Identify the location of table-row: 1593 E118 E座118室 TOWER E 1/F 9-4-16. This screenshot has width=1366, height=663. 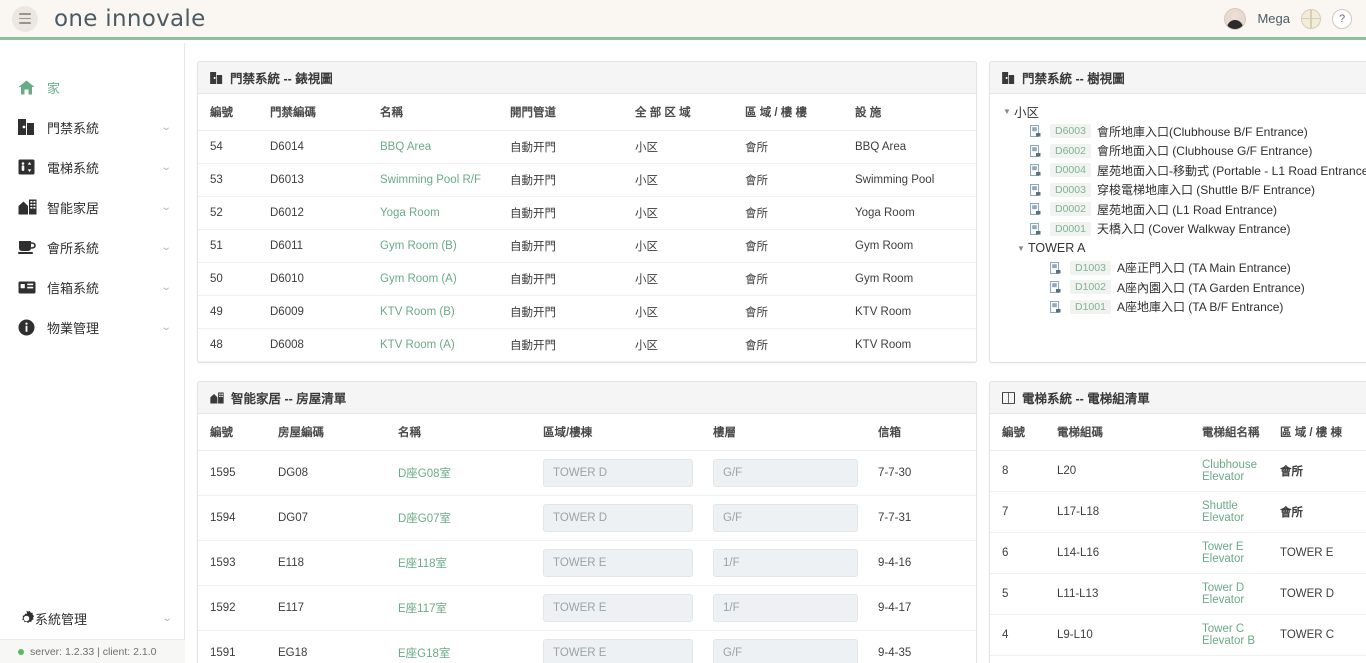
(587, 563).